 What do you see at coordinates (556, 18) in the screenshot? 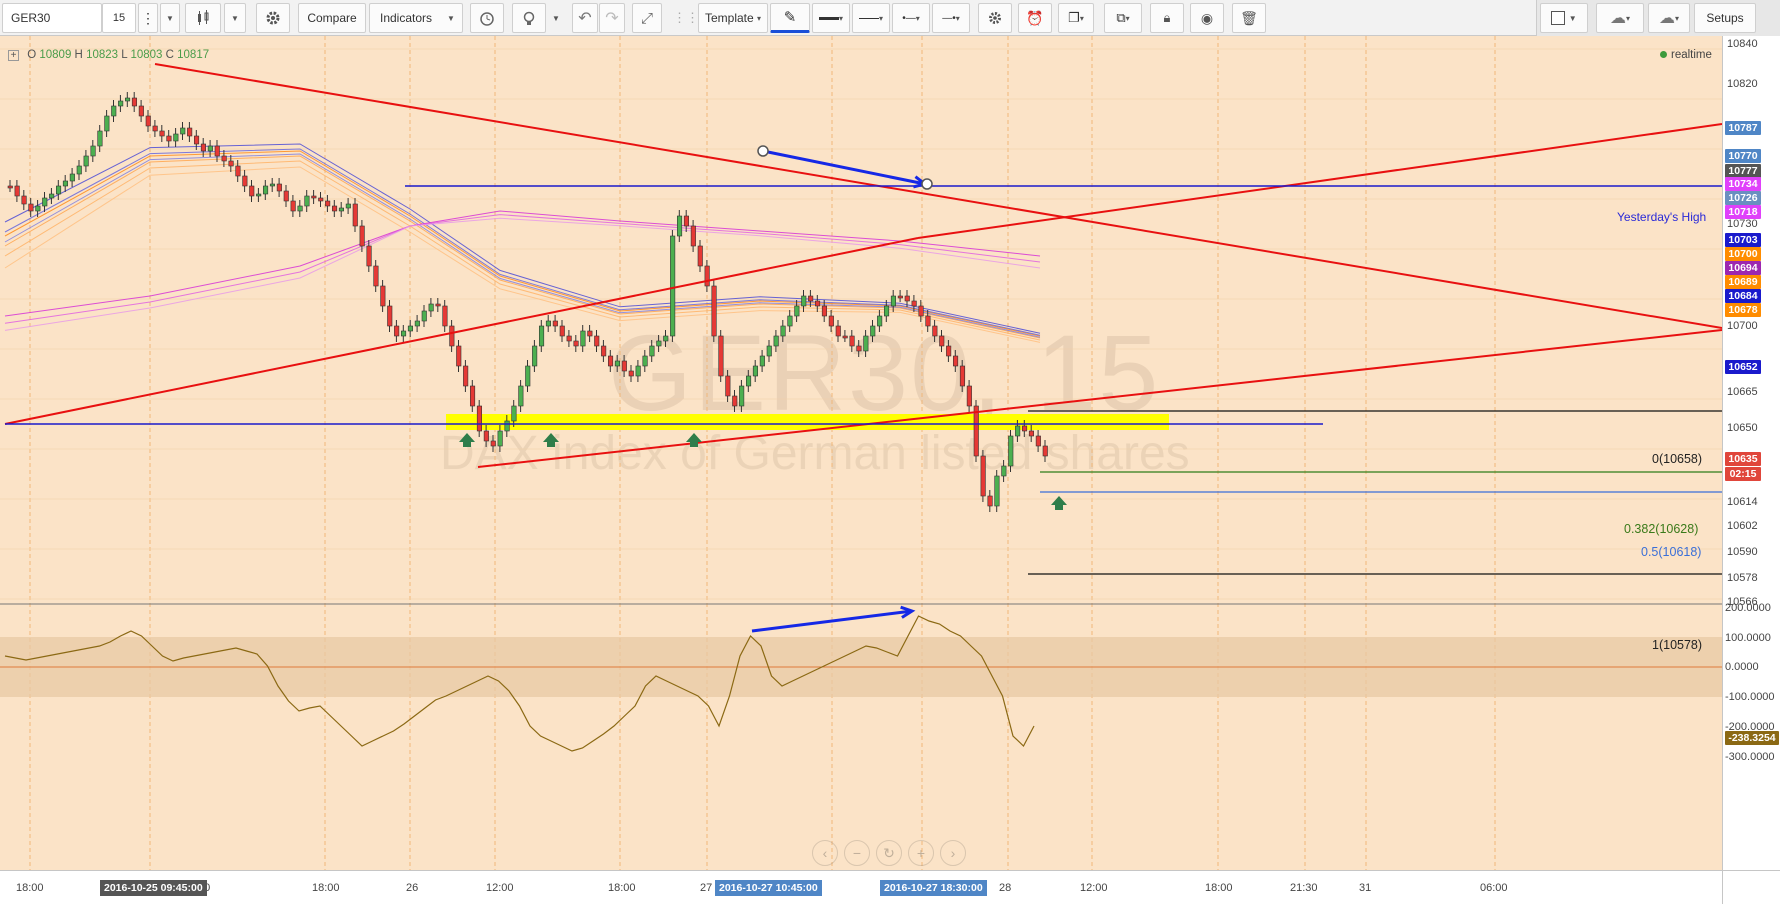
I see `ideas-dropdown: ▼` at bounding box center [556, 18].